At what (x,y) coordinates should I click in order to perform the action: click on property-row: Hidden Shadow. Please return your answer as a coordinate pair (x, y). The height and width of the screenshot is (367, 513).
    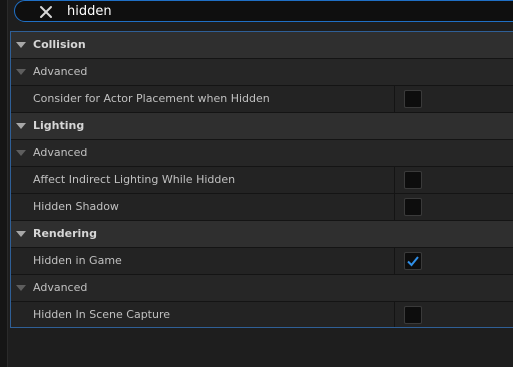
    Looking at the image, I should click on (262, 207).